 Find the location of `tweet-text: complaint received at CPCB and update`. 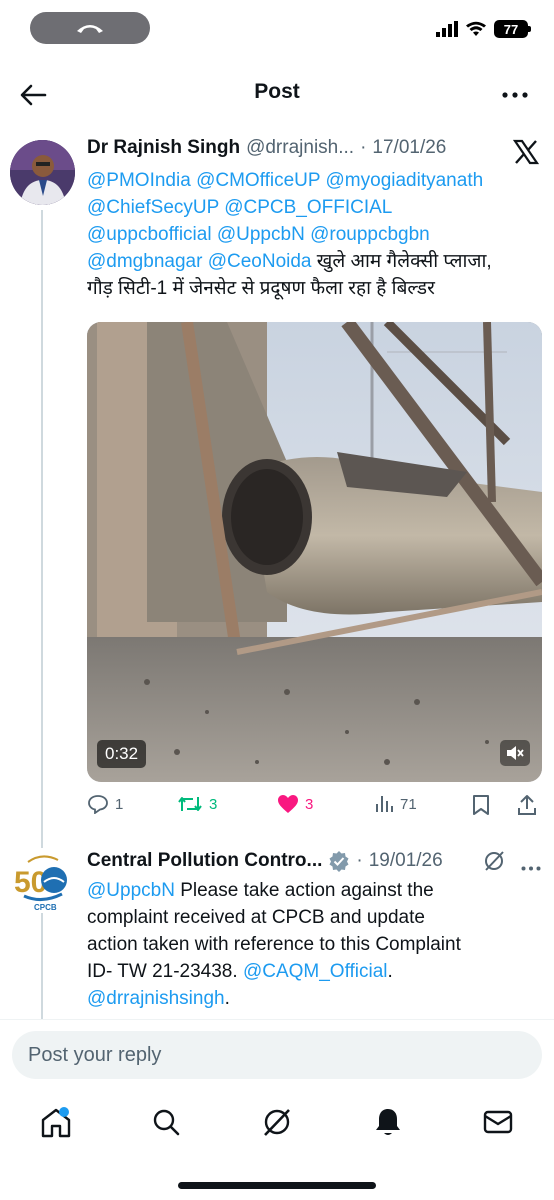

tweet-text: complaint received at CPCB and update is located at coordinates (256, 917).